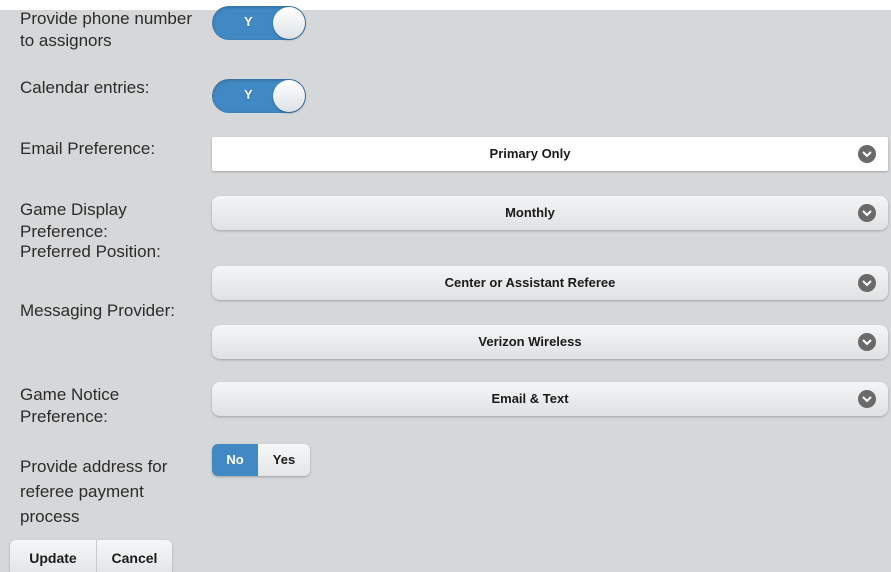 The width and height of the screenshot is (891, 572). I want to click on game-notice-preference-select: Email & Text, so click(550, 399).